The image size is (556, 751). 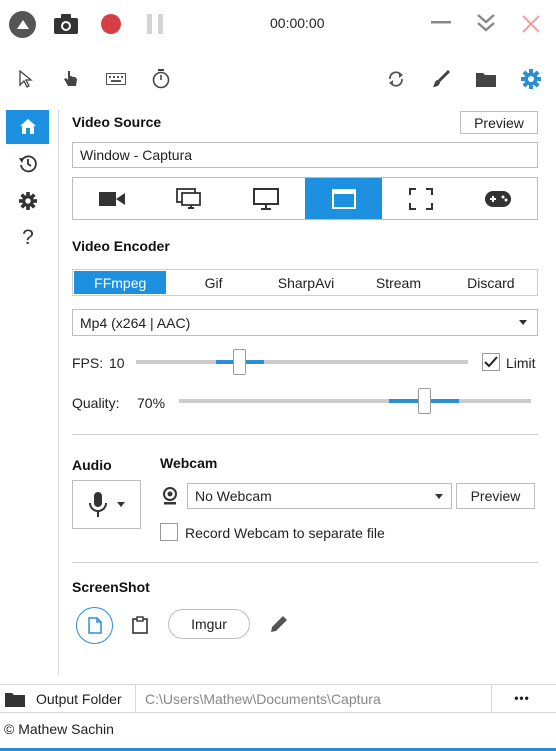 What do you see at coordinates (189, 463) in the screenshot?
I see `webcam-heading: Webcam` at bounding box center [189, 463].